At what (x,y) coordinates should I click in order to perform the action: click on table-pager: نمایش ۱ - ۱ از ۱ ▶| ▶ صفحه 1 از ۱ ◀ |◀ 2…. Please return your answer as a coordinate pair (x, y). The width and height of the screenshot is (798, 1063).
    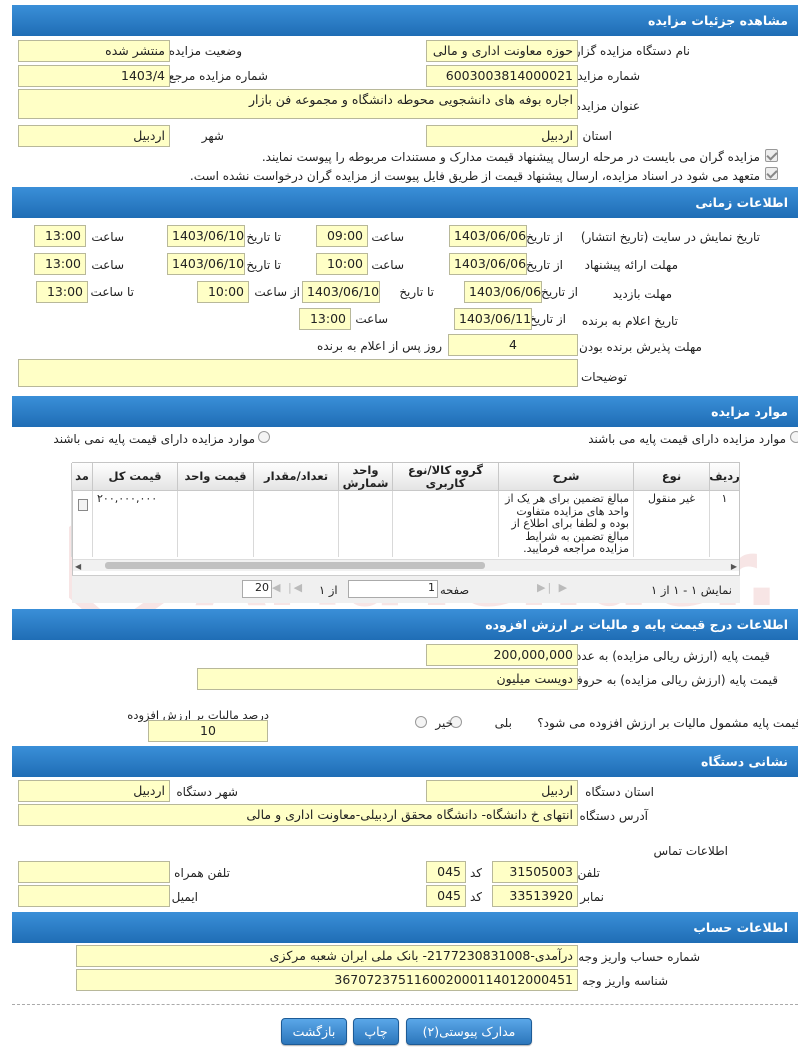
    Looking at the image, I should click on (406, 589).